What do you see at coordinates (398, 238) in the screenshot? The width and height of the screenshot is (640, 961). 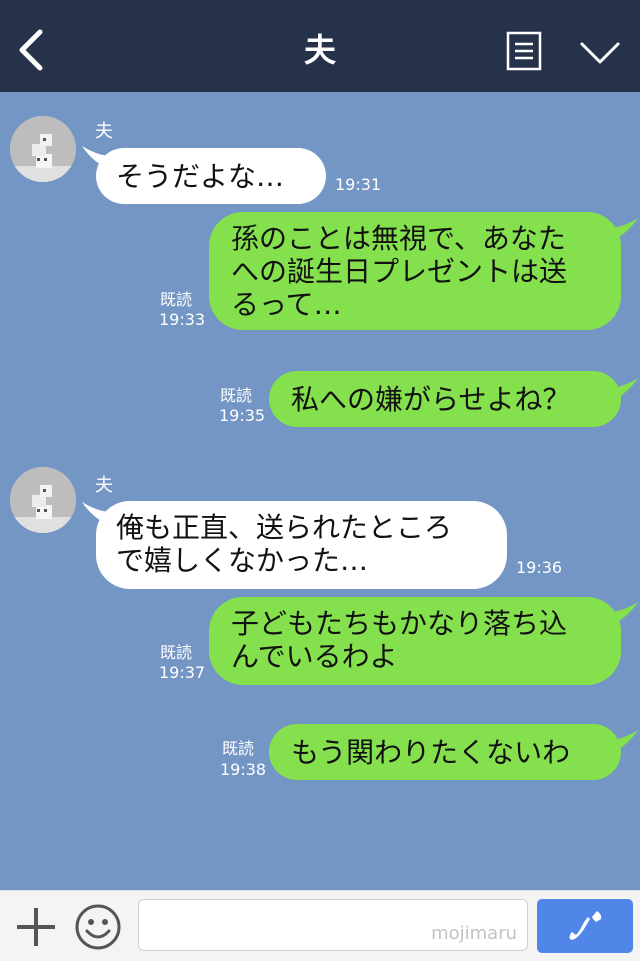 I see `message-line: 孫のことは無視で、あなた` at bounding box center [398, 238].